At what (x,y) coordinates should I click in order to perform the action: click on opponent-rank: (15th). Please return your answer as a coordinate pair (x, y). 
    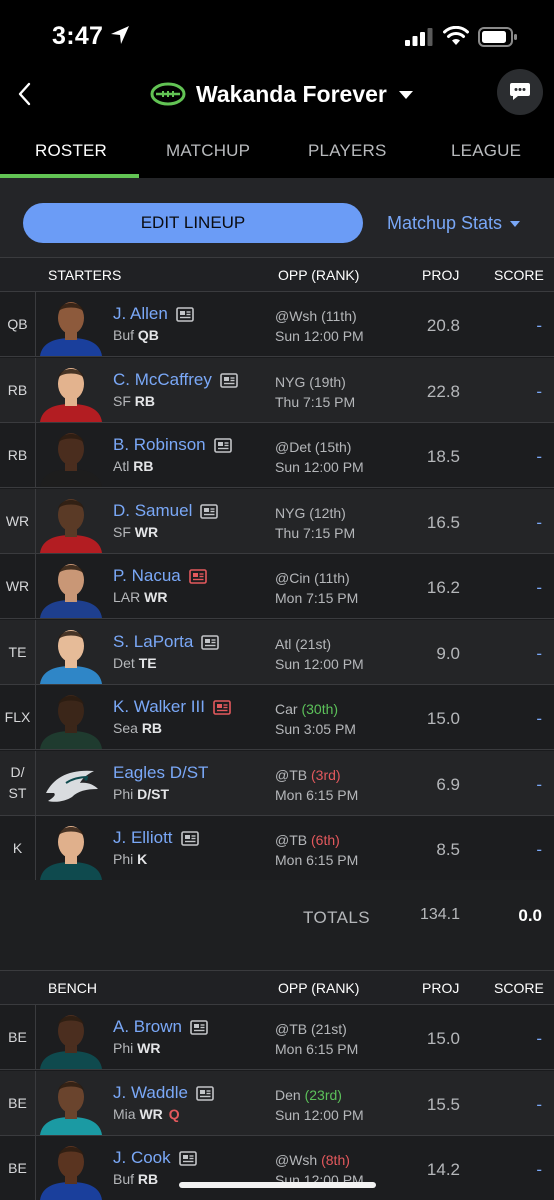
    Looking at the image, I should click on (333, 447).